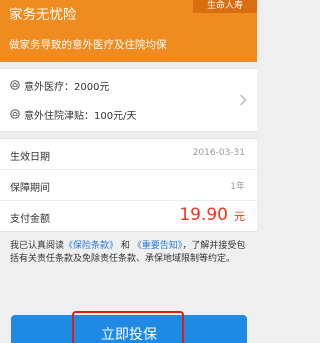  Describe the element at coordinates (30, 219) in the screenshot. I see `payment-label: 支付金额` at that location.